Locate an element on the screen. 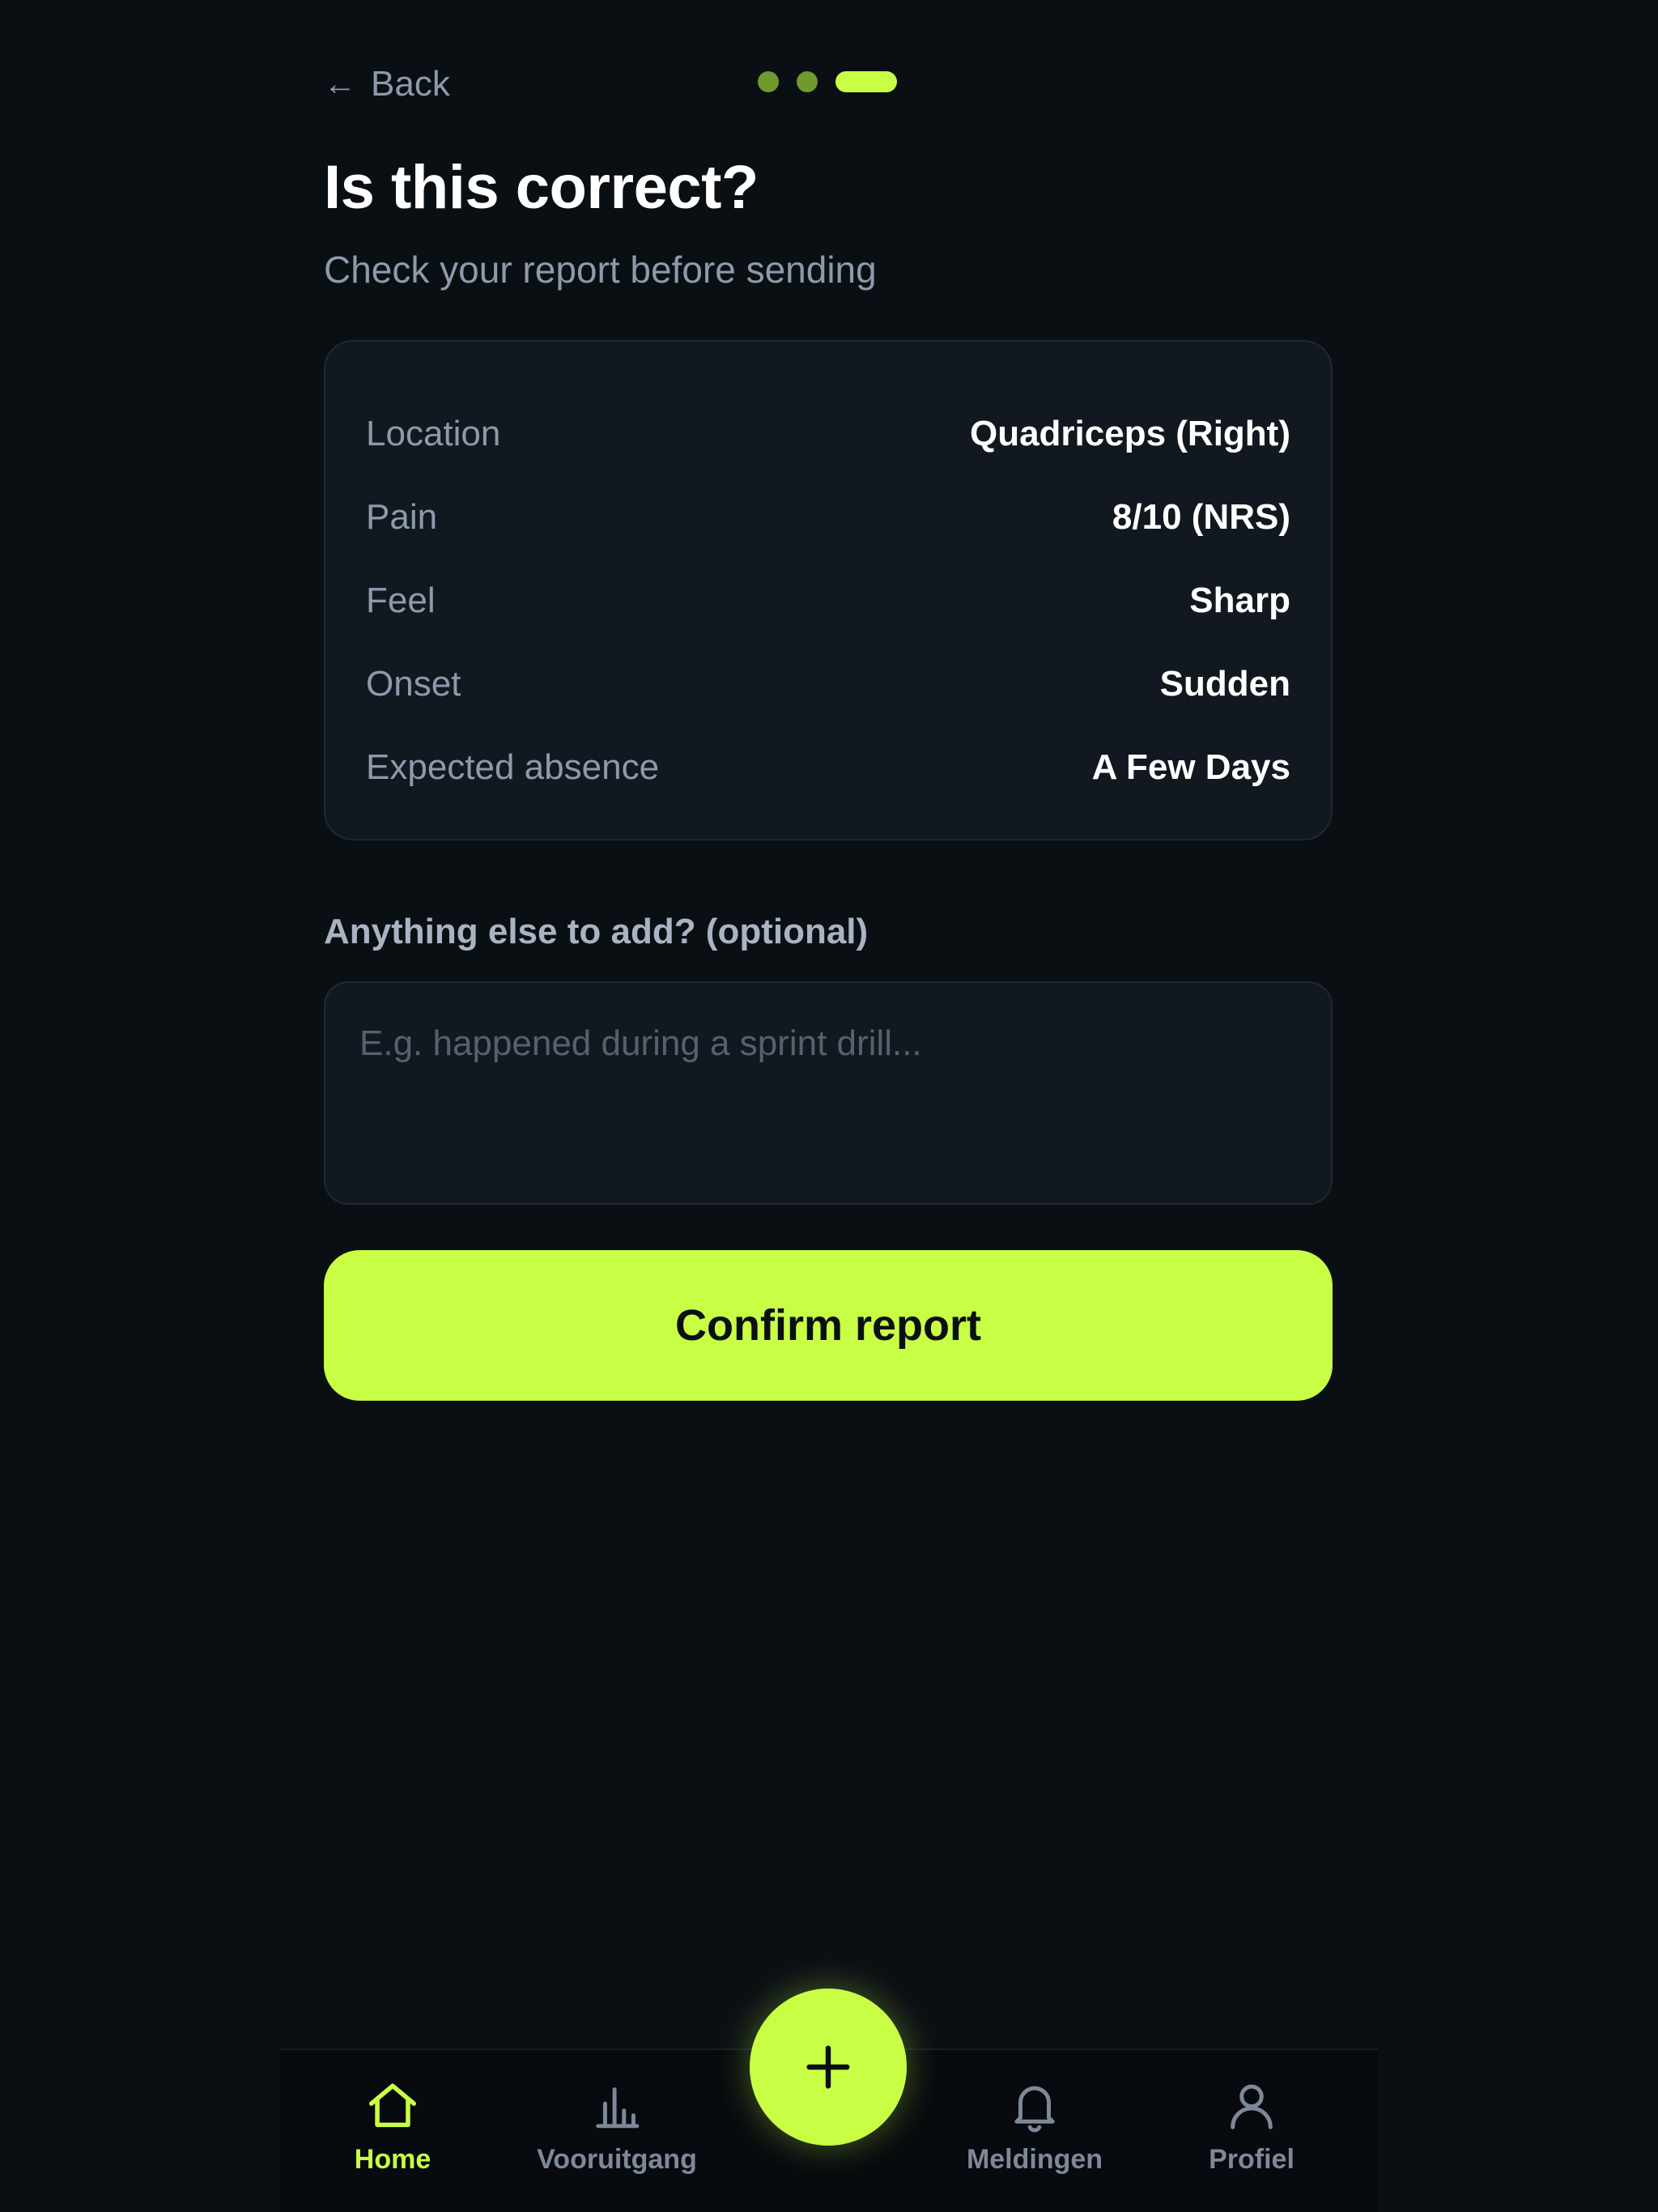 This screenshot has width=1658, height=2212. summary-row-expected-absence: Expected absence A Few Days is located at coordinates (828, 767).